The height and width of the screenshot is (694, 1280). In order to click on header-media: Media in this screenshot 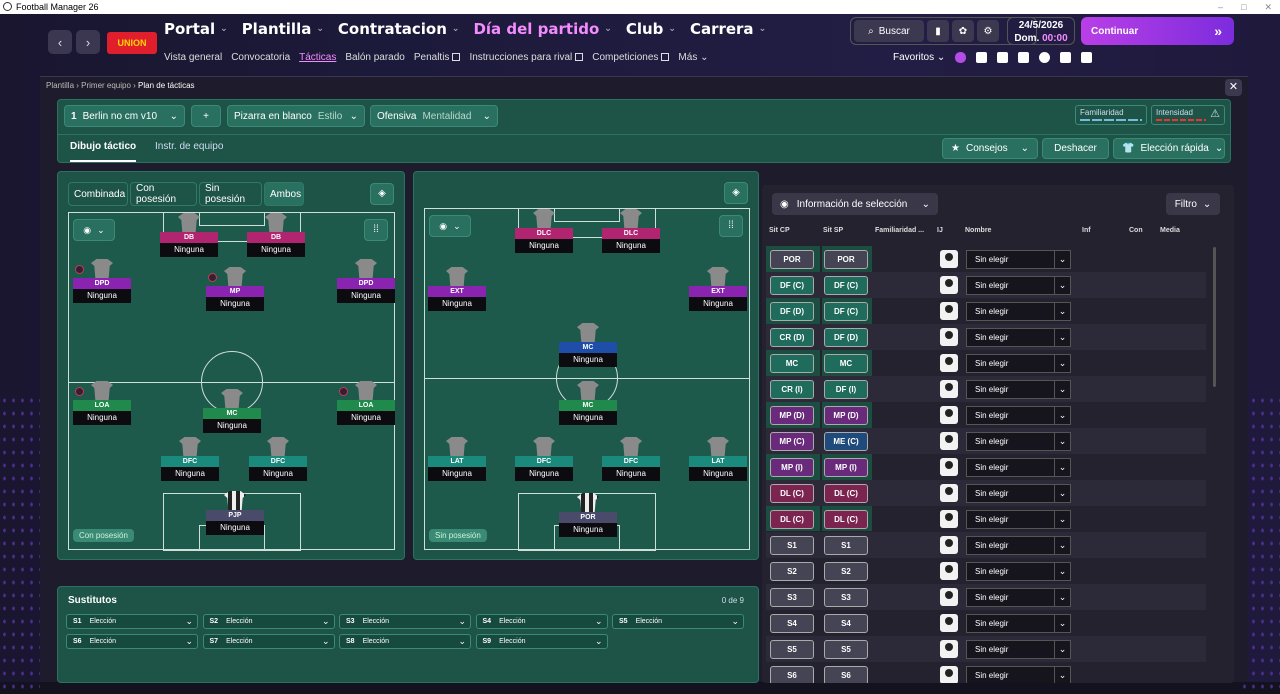, I will do `click(1170, 230)`.